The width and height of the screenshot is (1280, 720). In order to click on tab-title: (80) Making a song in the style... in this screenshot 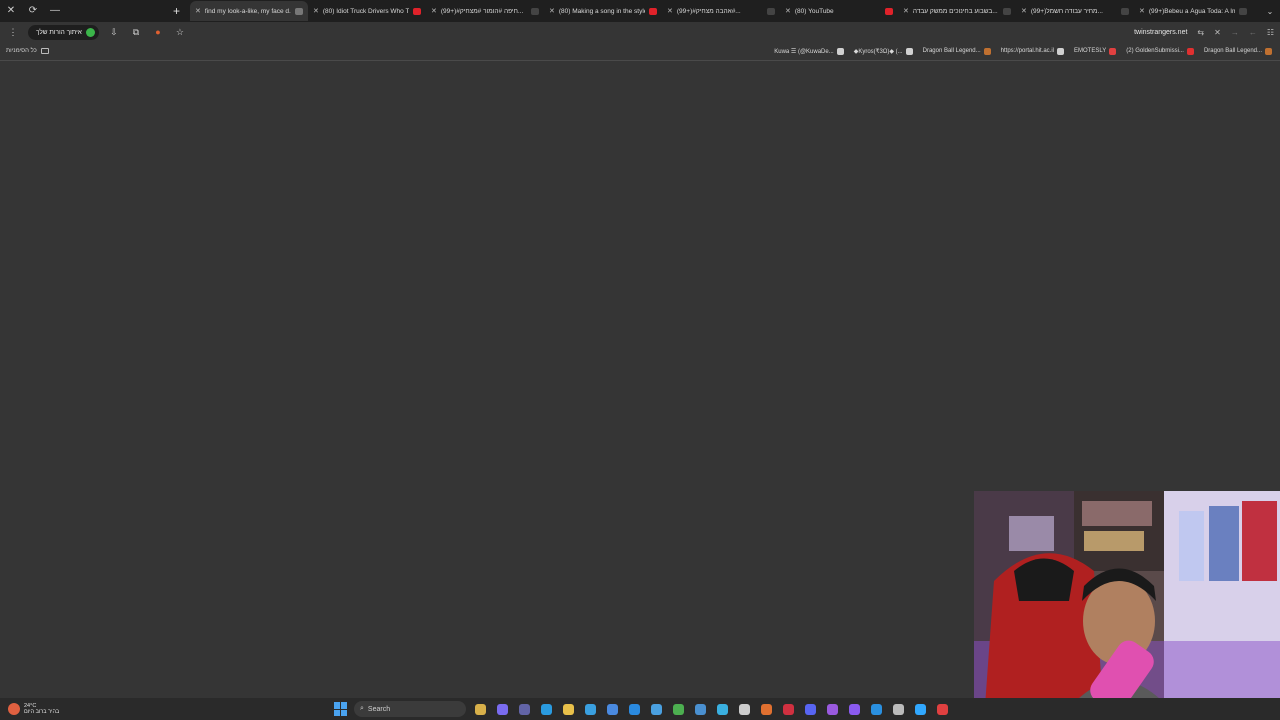, I will do `click(601, 11)`.